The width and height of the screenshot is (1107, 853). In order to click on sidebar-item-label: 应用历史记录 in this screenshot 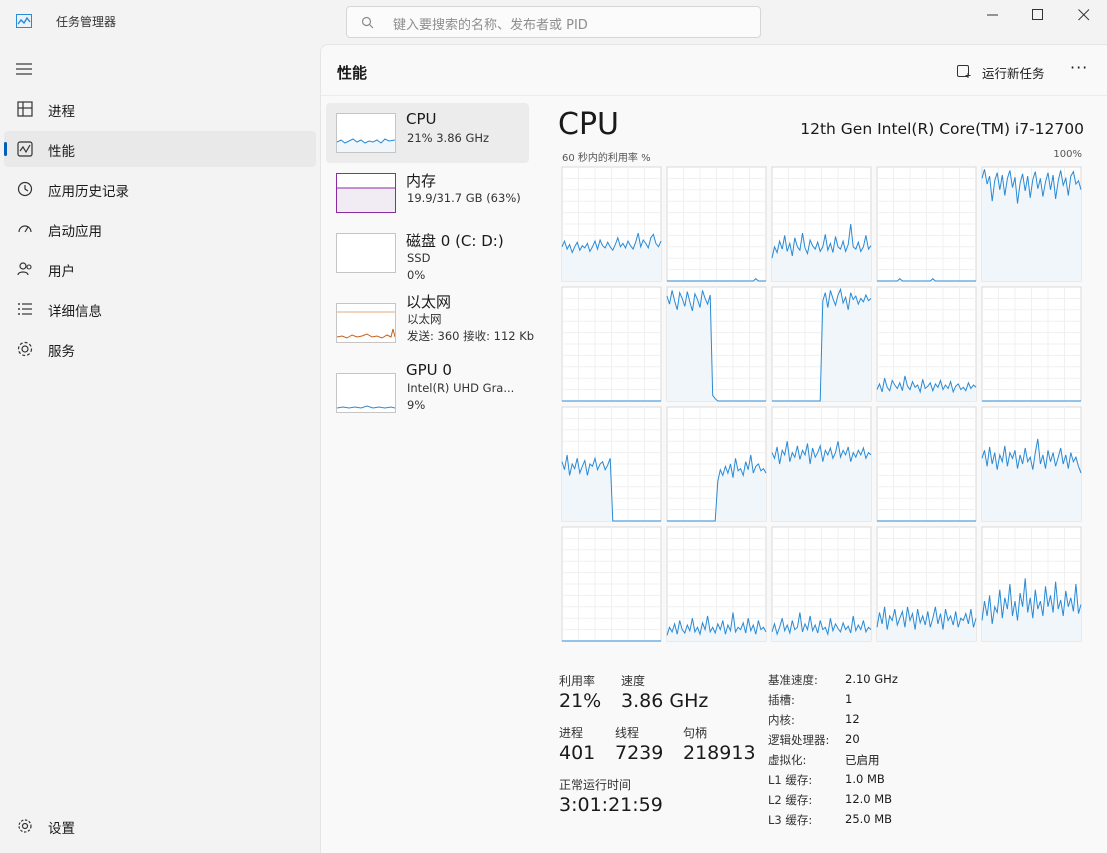, I will do `click(88, 192)`.